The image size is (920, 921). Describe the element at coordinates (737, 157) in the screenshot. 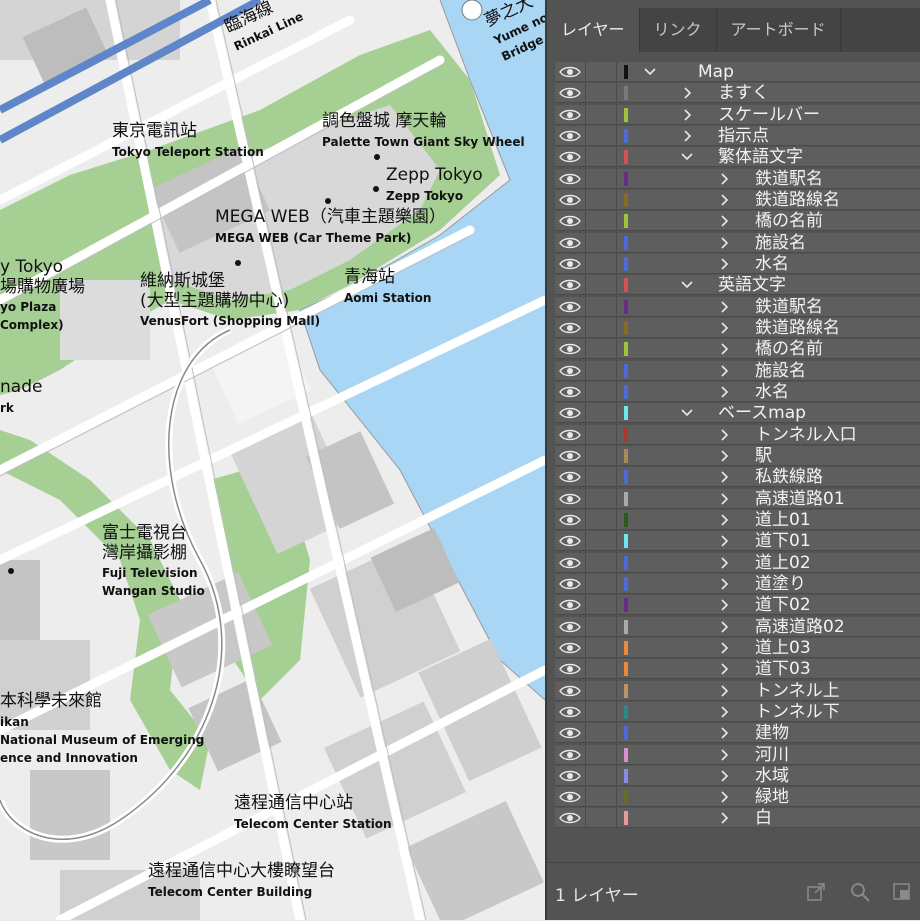

I see `layer-row: 繁体語文字` at that location.